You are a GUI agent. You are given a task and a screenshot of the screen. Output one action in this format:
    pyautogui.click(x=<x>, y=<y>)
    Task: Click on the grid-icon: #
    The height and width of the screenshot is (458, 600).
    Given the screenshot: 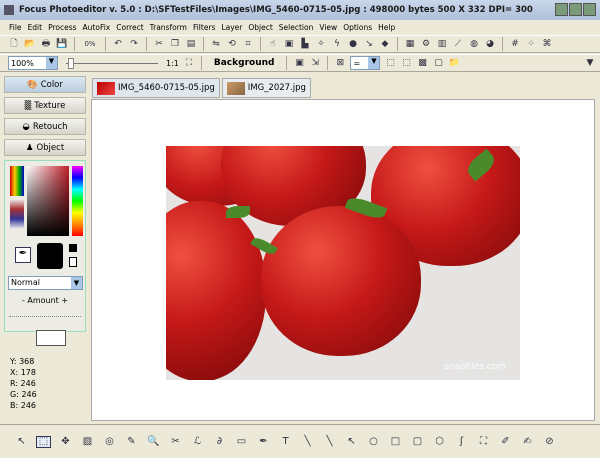 What is the action you would take?
    pyautogui.click(x=515, y=44)
    